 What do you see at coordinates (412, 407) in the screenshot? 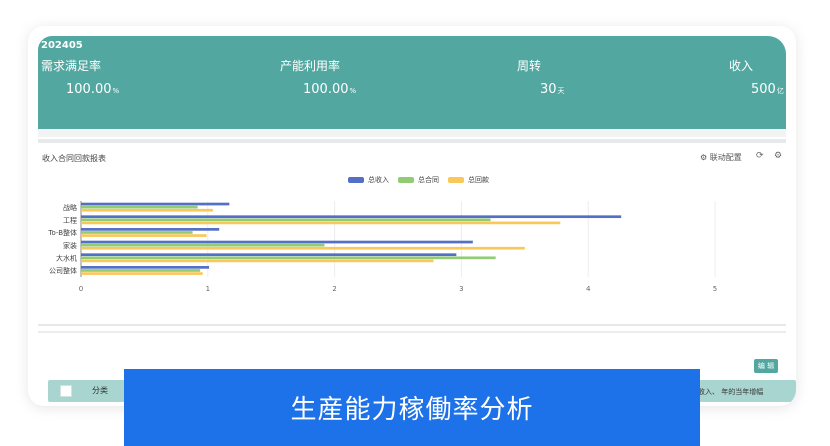
I see `caption-banner: 生産能力稼働率分析` at bounding box center [412, 407].